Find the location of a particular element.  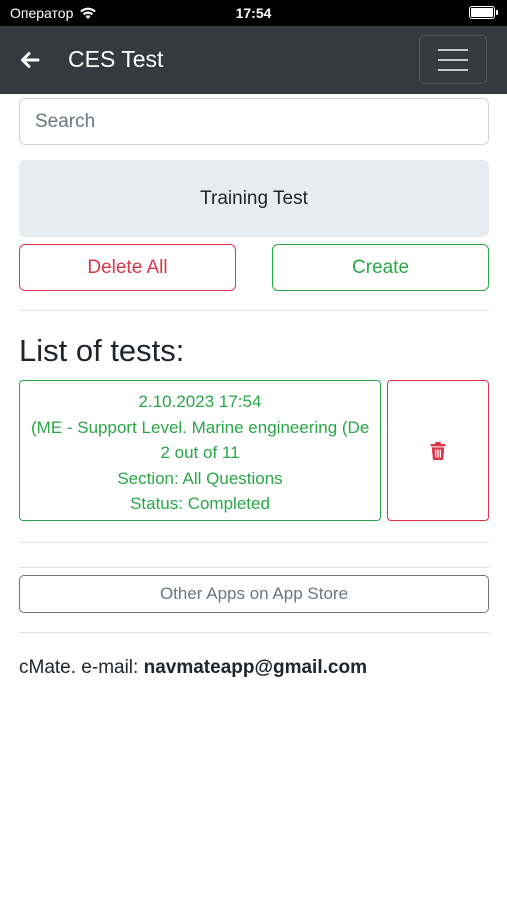

trash-icon is located at coordinates (438, 450).